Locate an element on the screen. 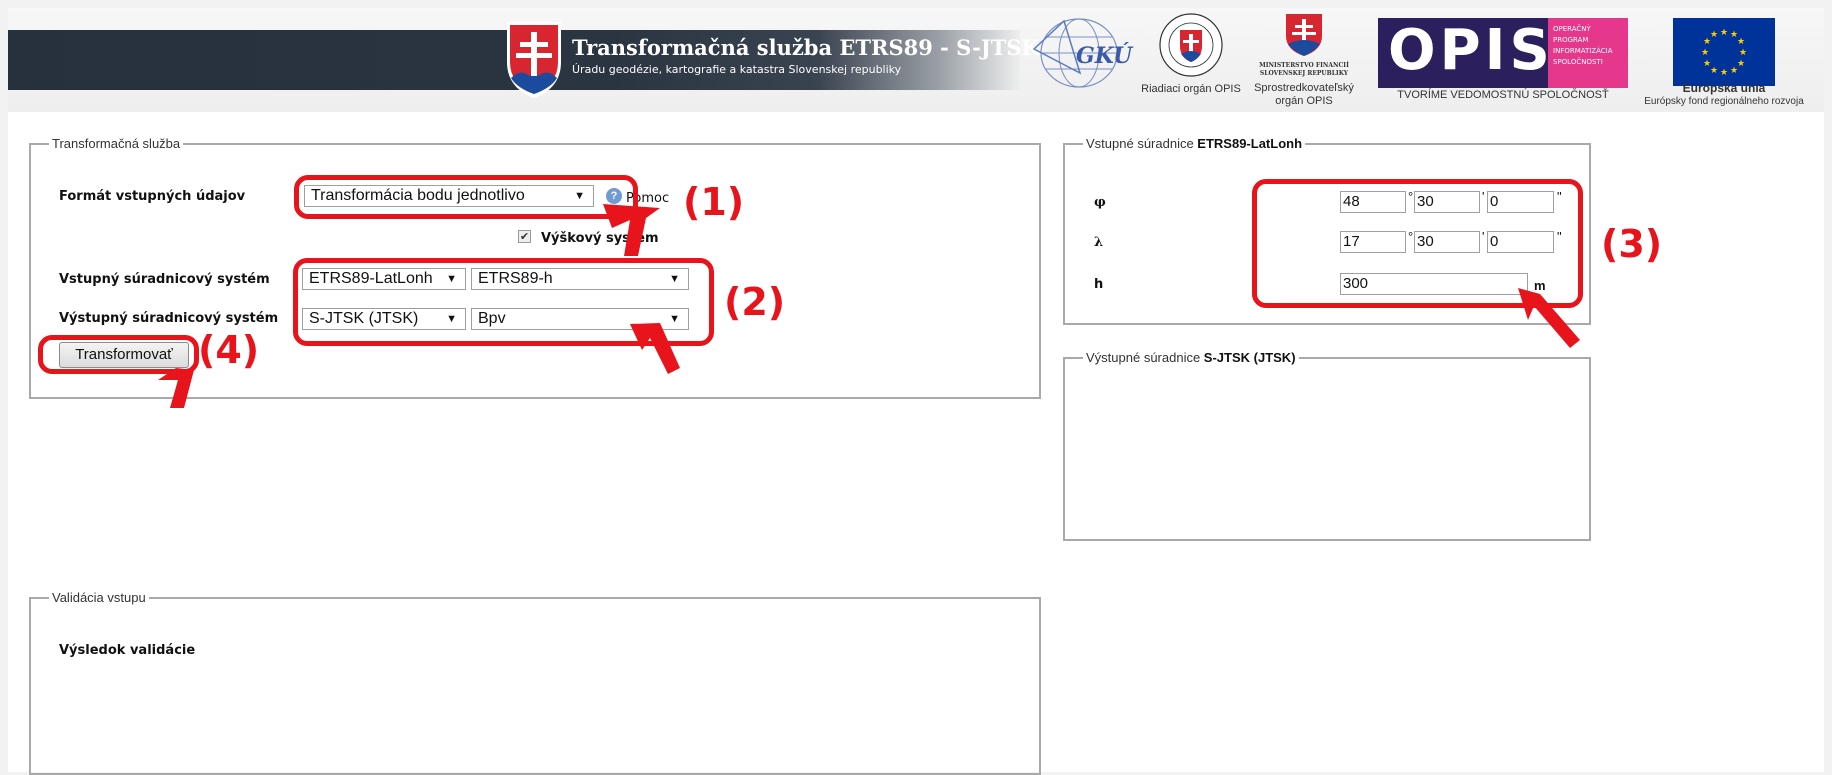  annotation-arrow-2-icon is located at coordinates (655, 348).